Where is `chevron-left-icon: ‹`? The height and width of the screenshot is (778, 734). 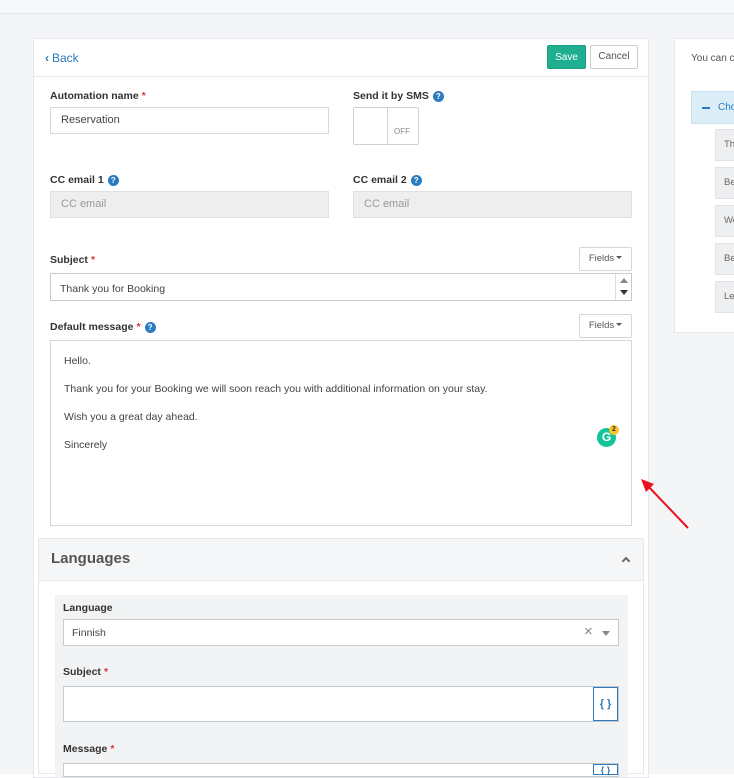 chevron-left-icon: ‹ is located at coordinates (47, 58).